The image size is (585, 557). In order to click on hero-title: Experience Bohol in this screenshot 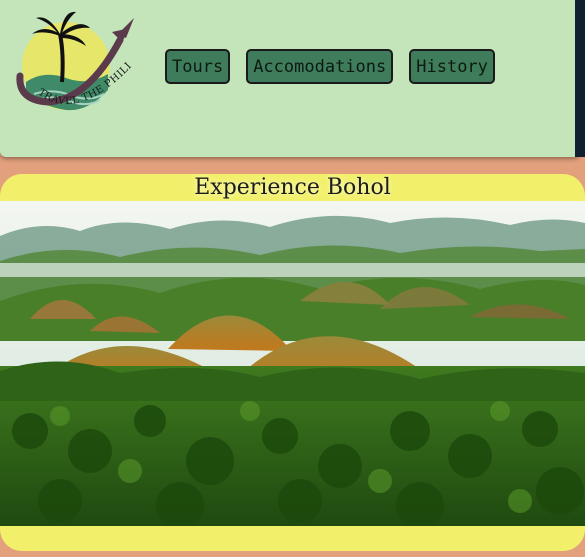, I will do `click(292, 187)`.